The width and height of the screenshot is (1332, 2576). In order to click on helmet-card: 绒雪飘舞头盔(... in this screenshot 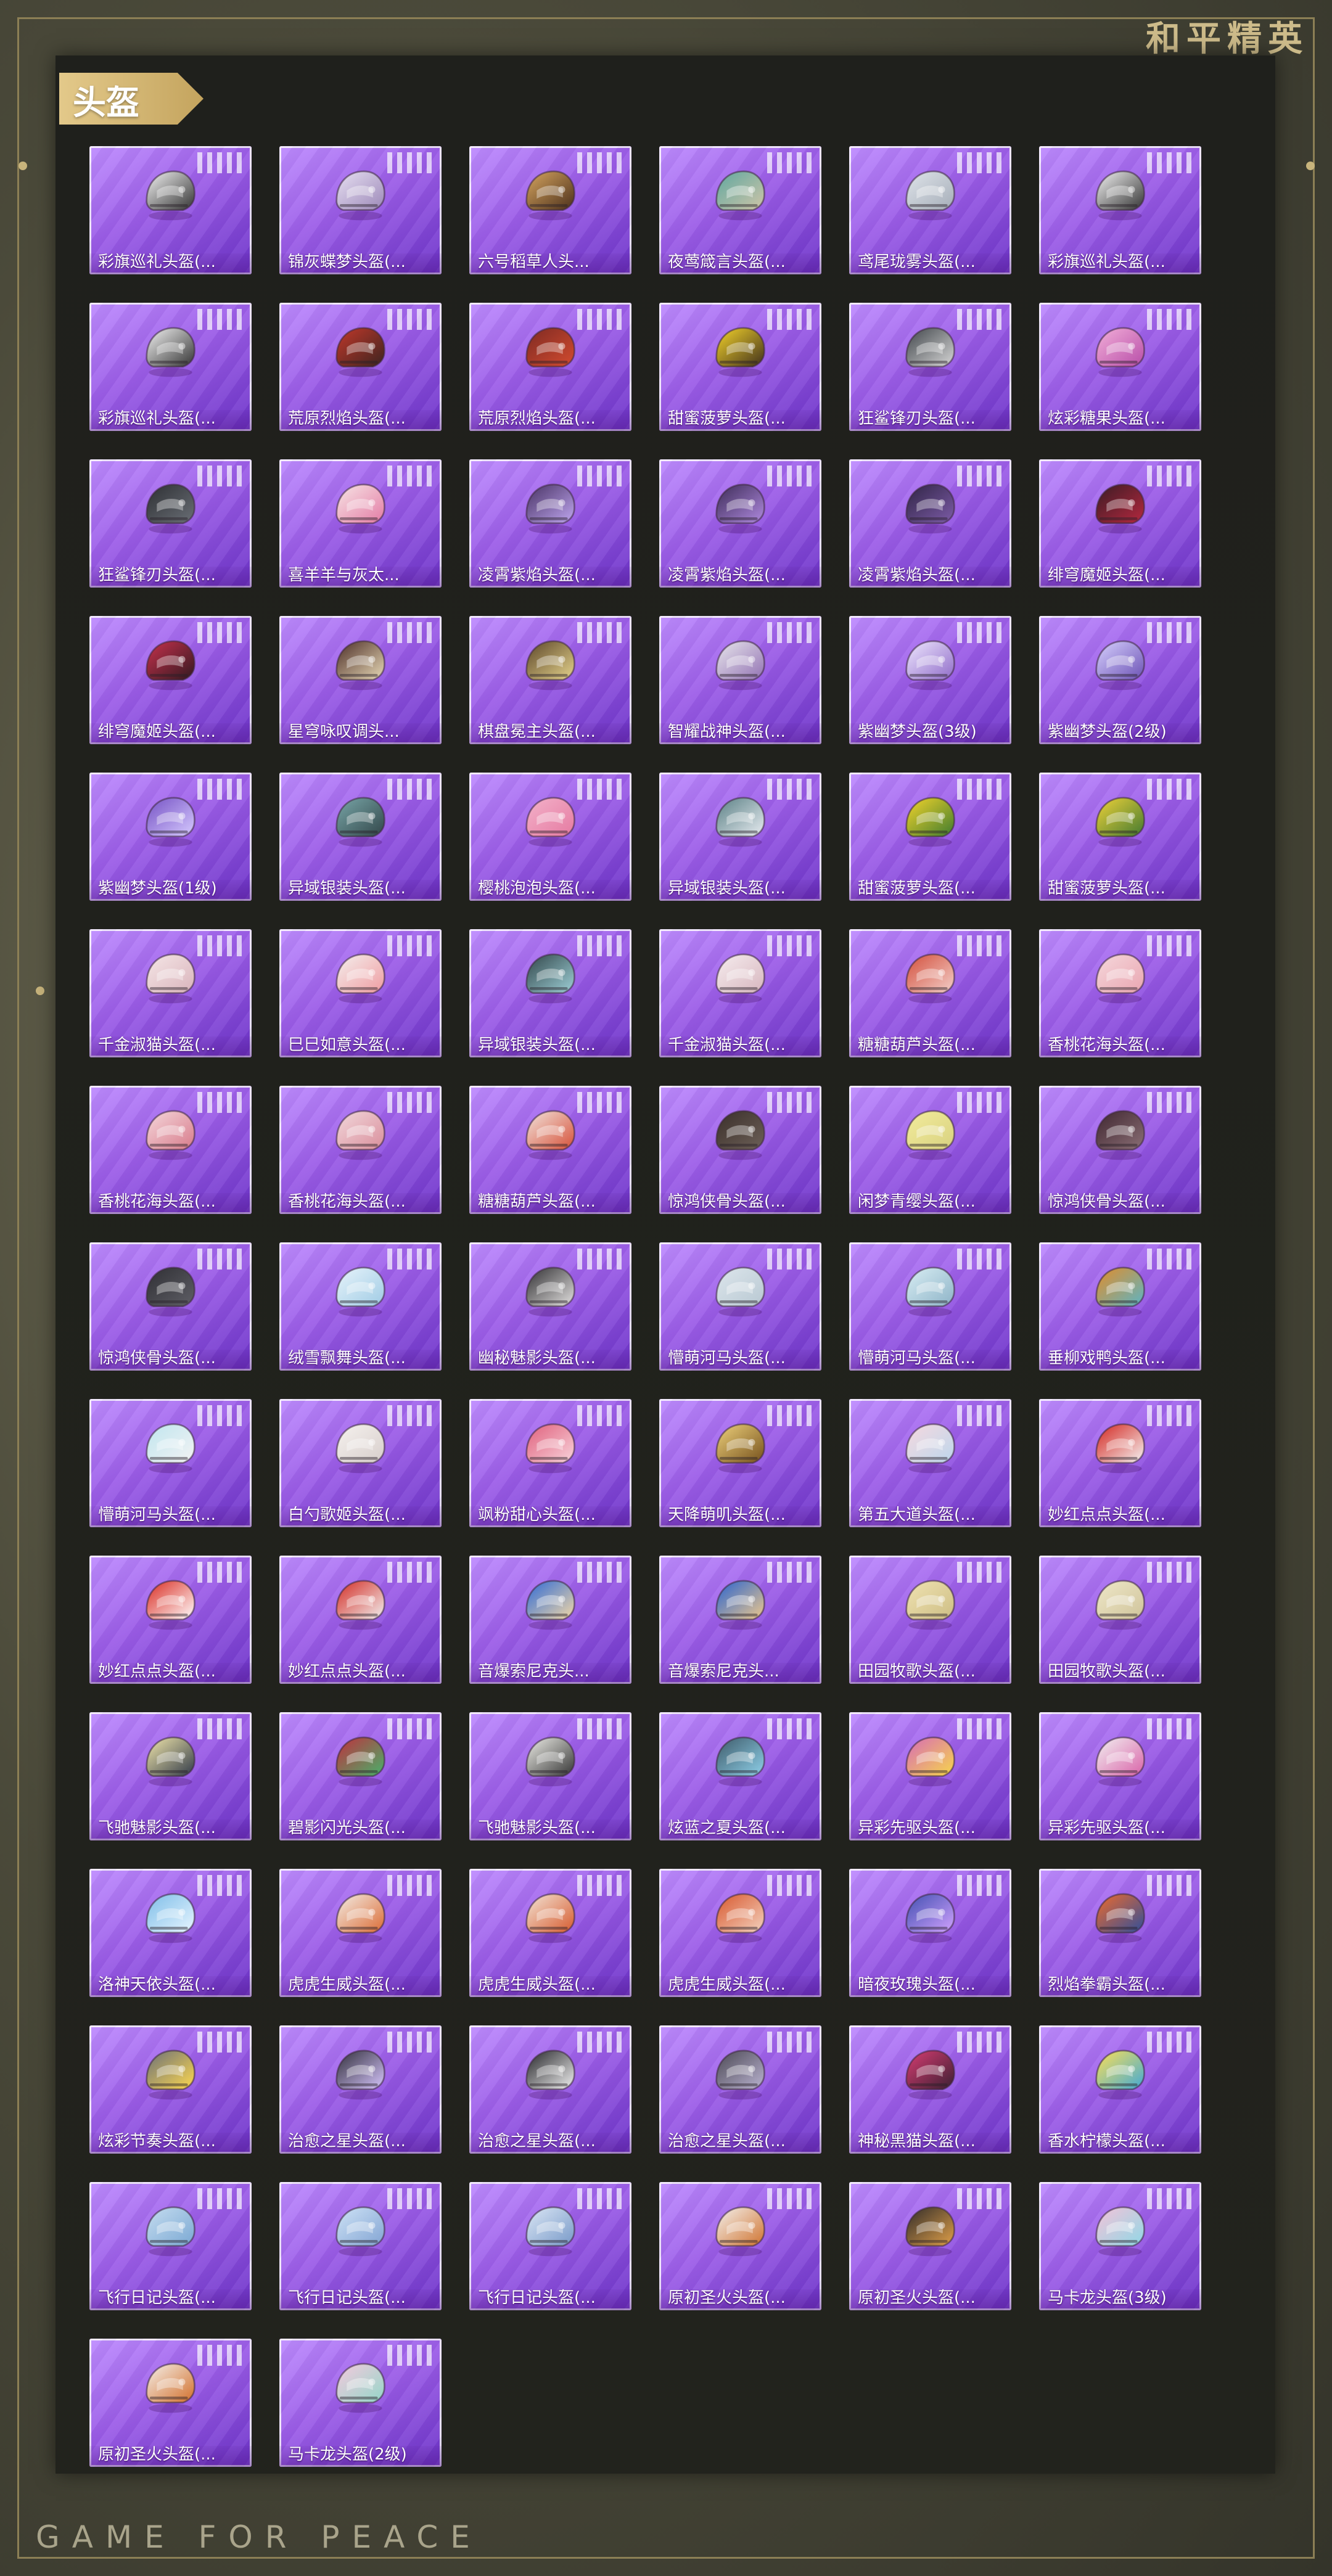, I will do `click(360, 1306)`.